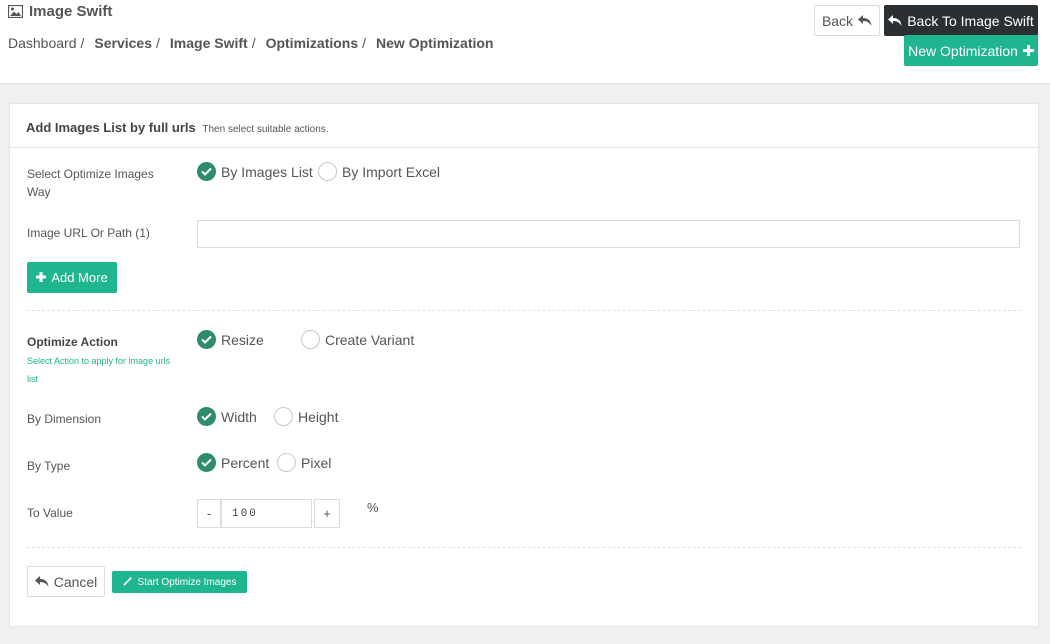 This screenshot has width=1050, height=644. I want to click on breadcrumb-optimizations: Optimizations, so click(312, 43).